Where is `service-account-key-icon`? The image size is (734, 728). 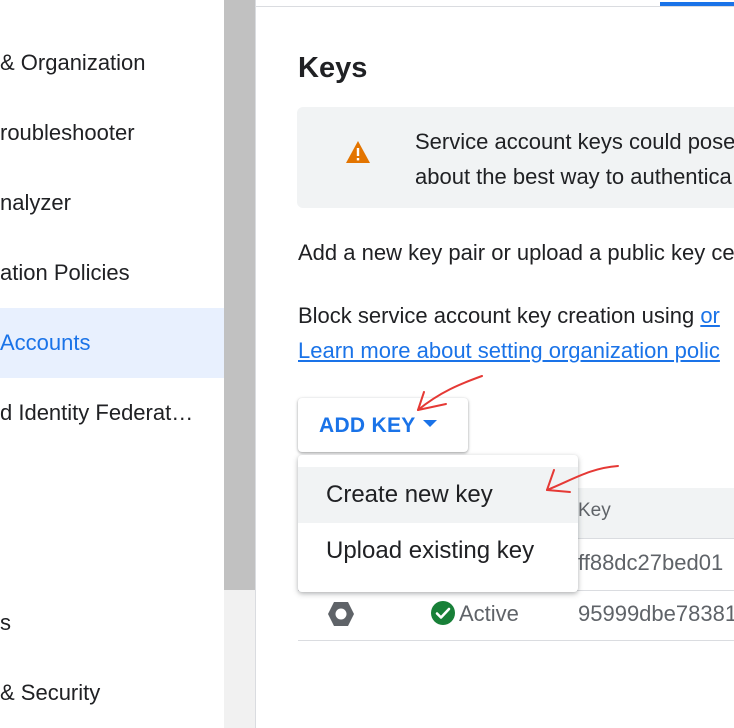 service-account-key-icon is located at coordinates (341, 614).